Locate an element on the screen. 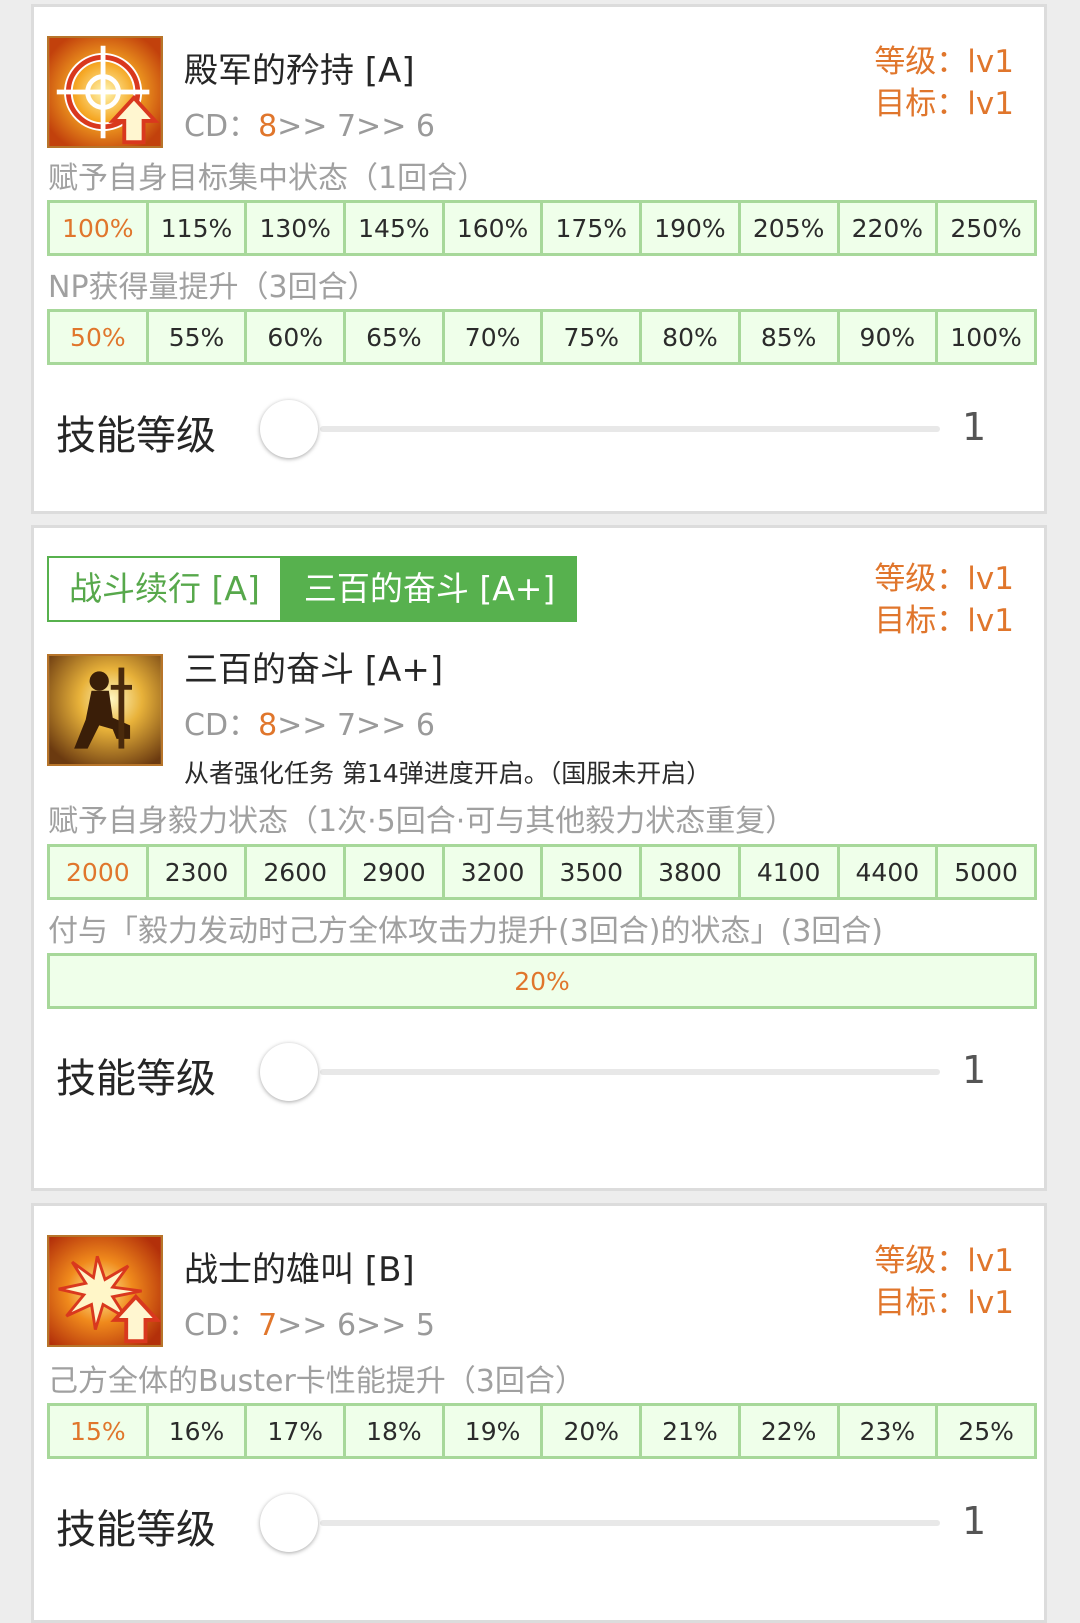 This screenshot has width=1080, height=1623. value-cell: 3800 is located at coordinates (690, 872).